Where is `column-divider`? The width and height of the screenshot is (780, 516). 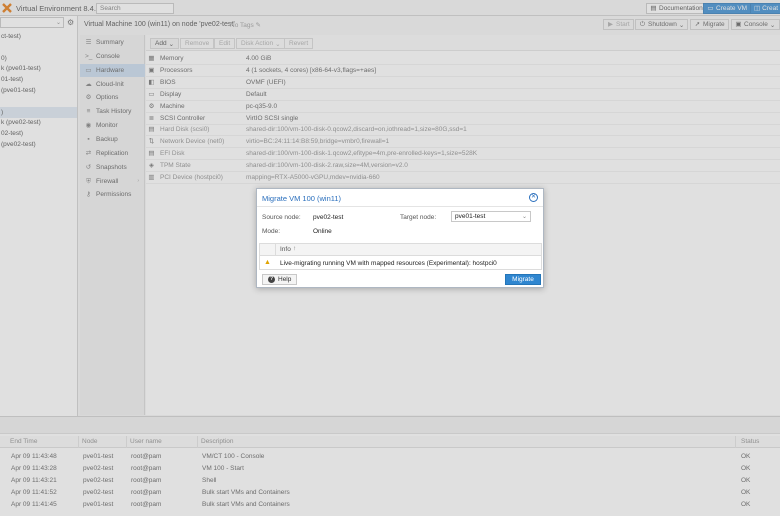
column-divider is located at coordinates (275, 250).